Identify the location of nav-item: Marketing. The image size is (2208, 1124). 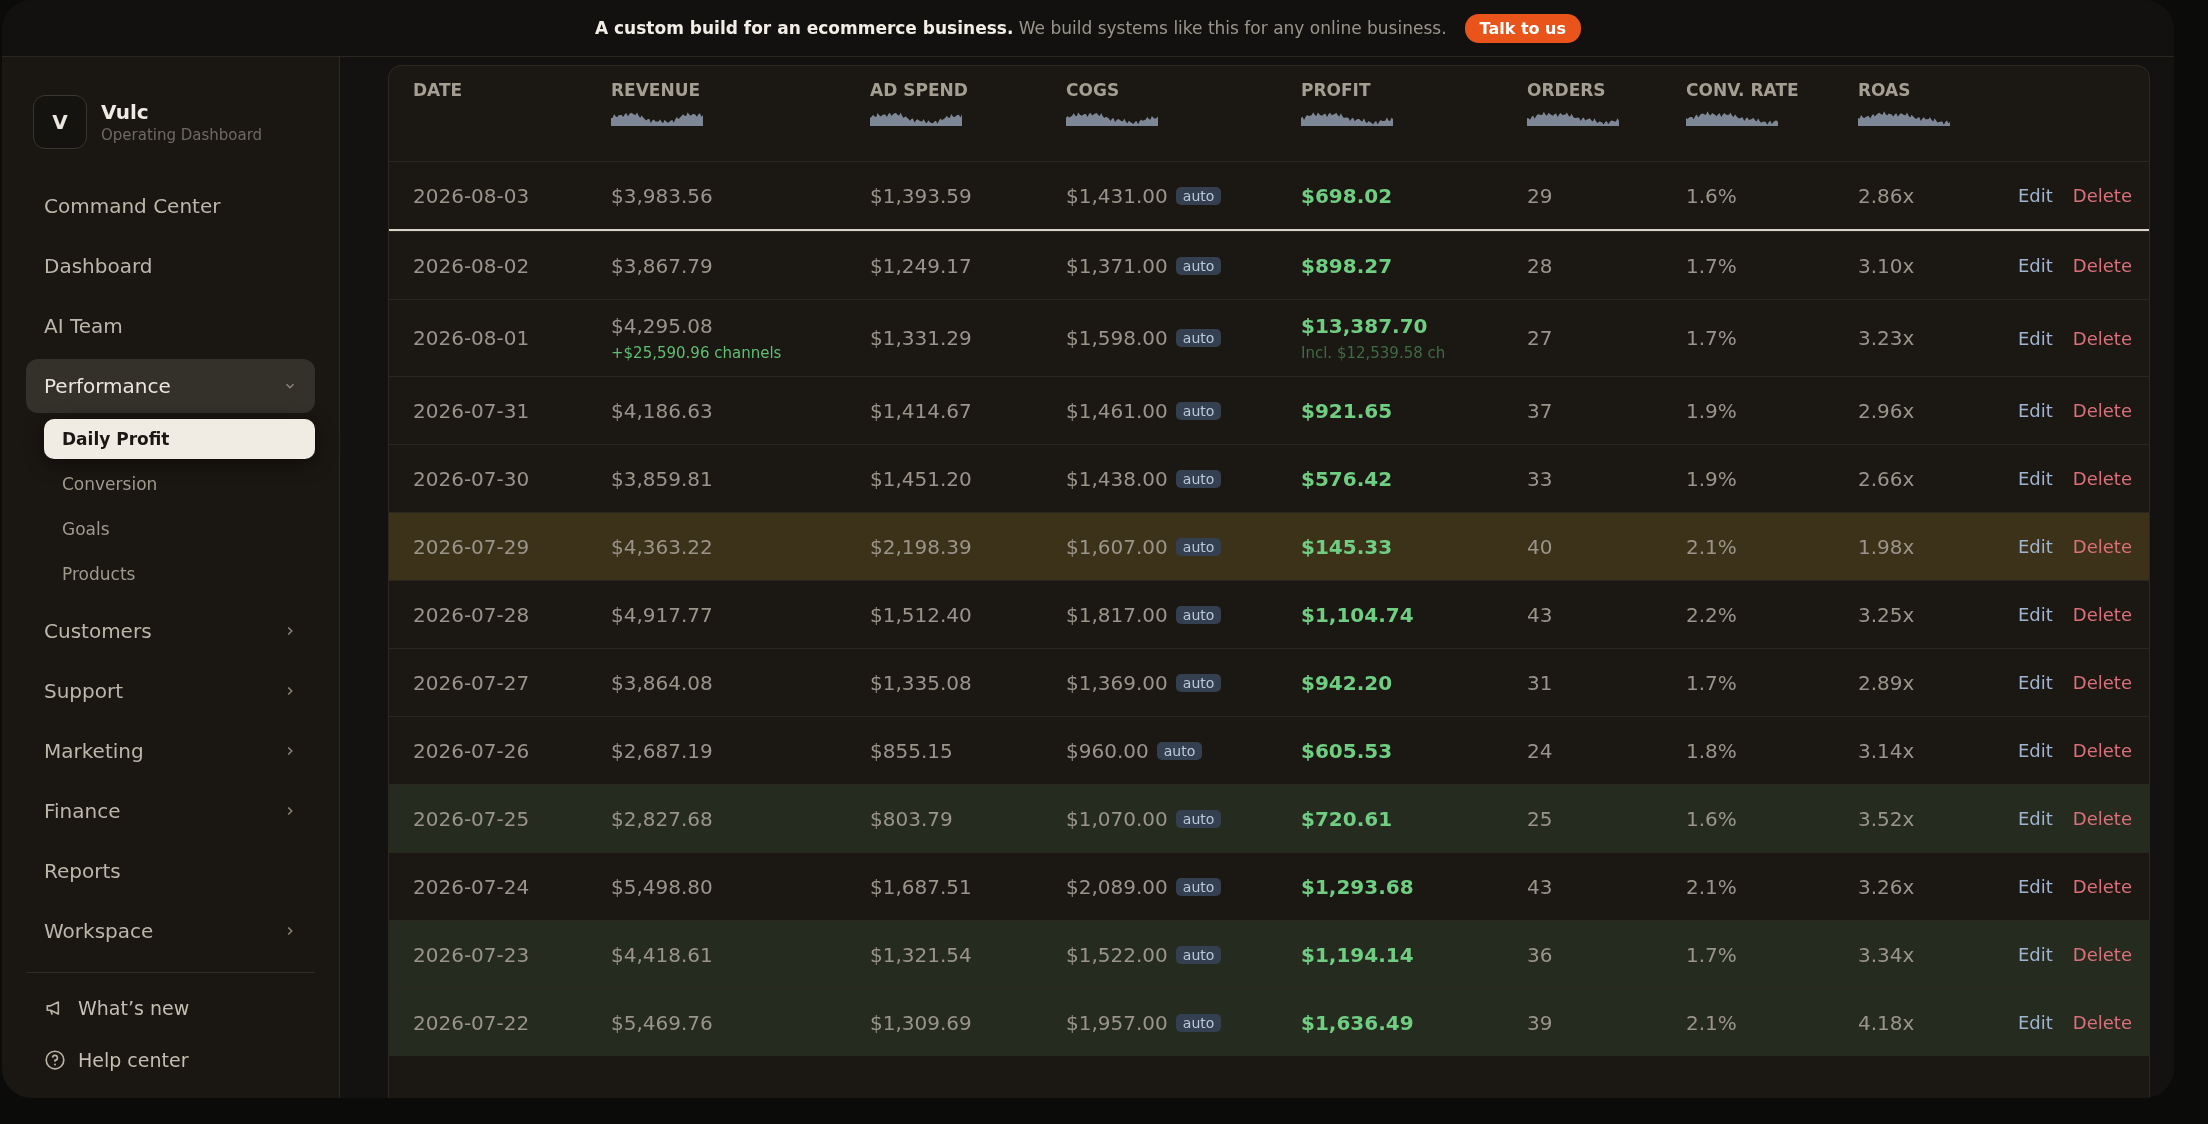
(170, 751).